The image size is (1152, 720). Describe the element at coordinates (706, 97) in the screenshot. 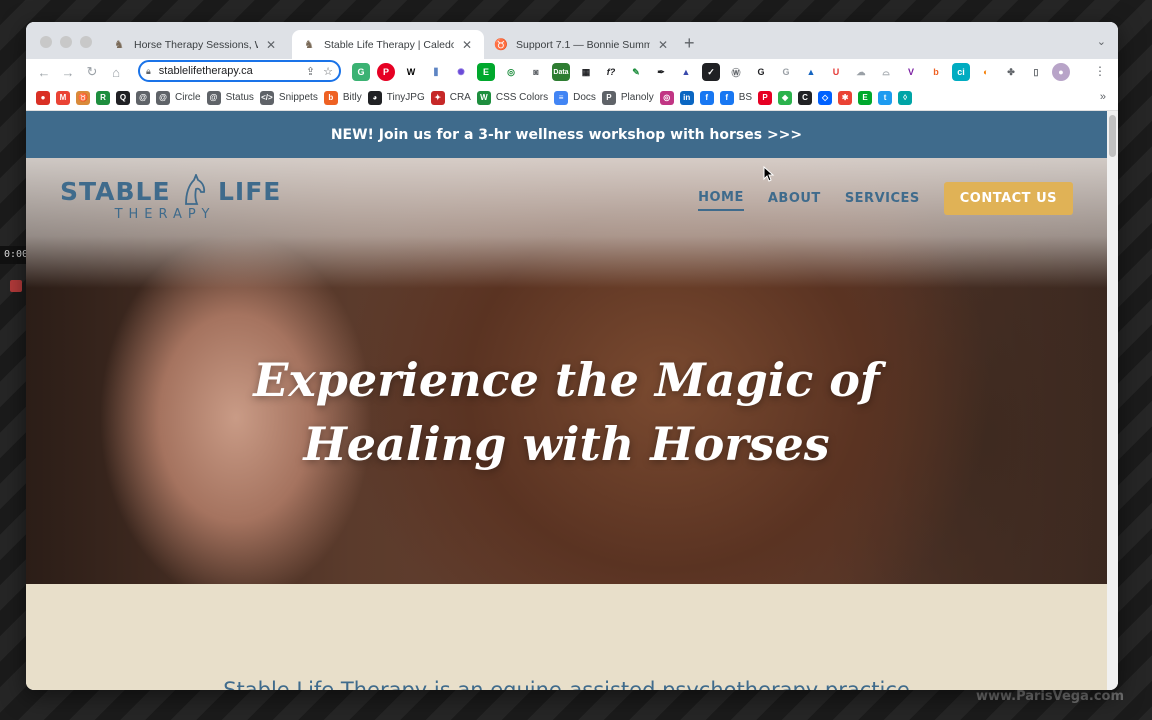

I see `bookmark-item: f` at that location.